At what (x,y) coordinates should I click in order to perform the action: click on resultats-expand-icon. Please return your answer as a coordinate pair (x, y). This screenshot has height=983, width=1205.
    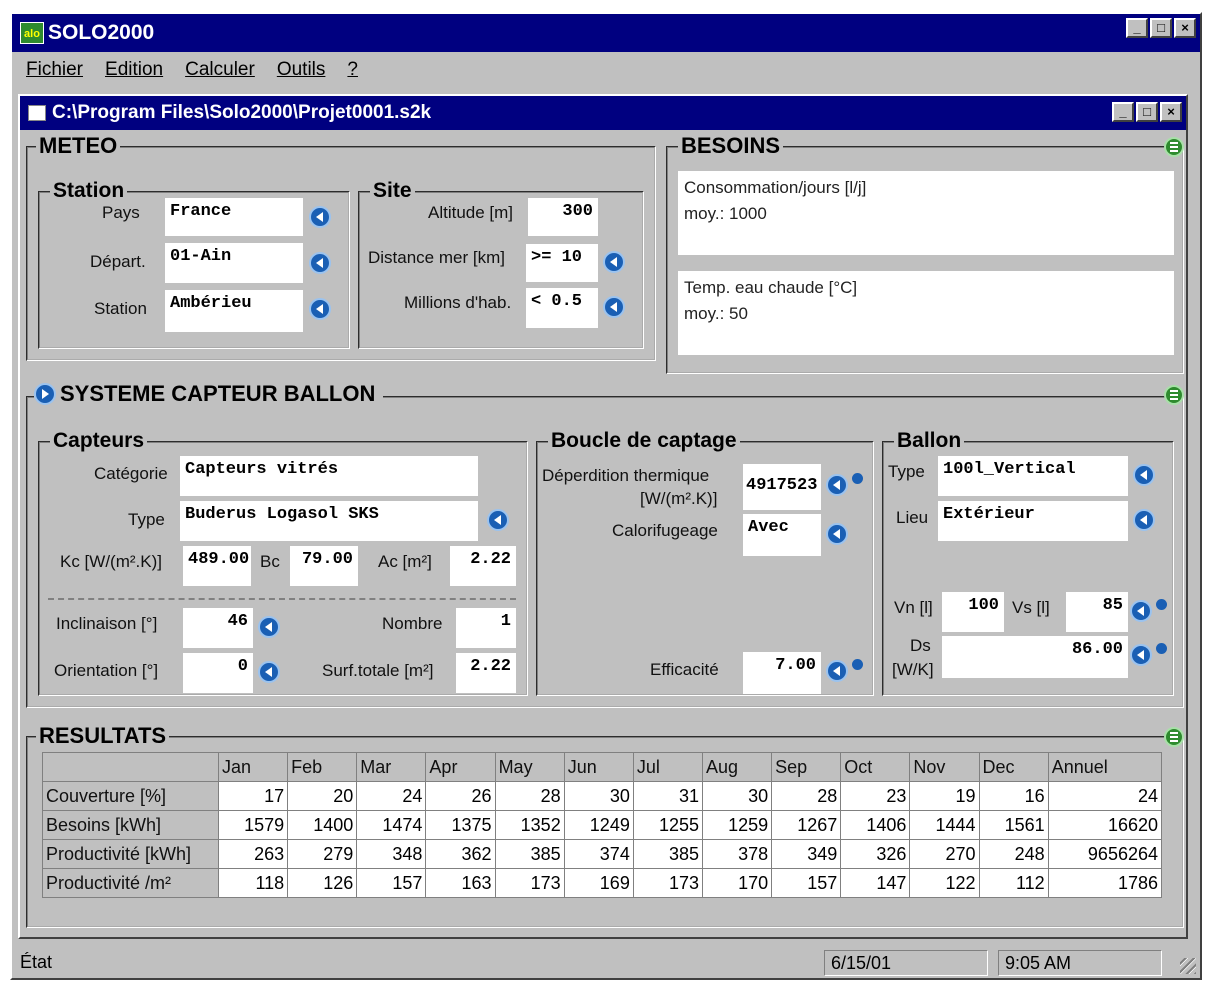
    Looking at the image, I should click on (1174, 737).